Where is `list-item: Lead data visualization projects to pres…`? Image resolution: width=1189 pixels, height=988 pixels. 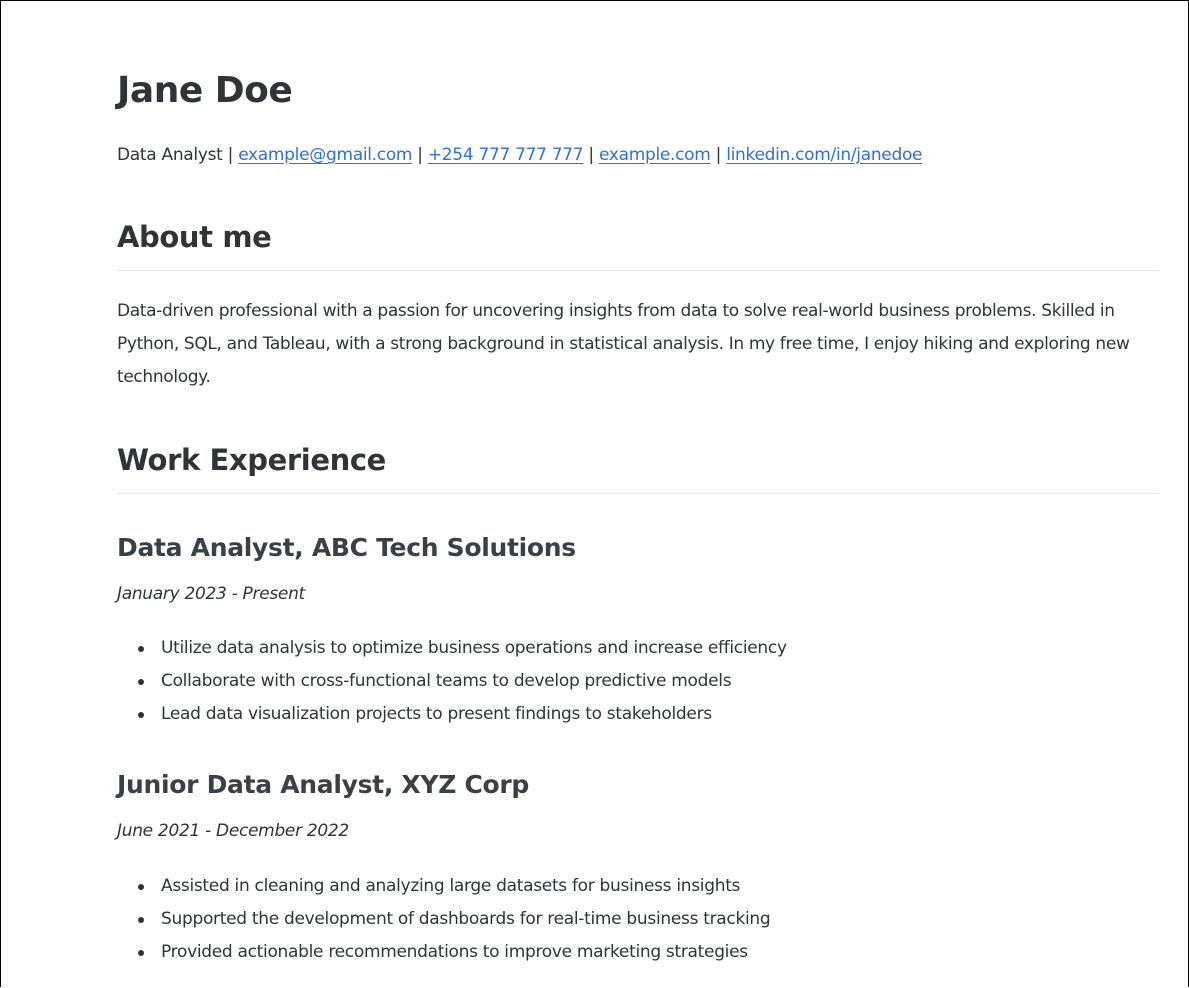
list-item: Lead data visualization projects to pres… is located at coordinates (462, 714).